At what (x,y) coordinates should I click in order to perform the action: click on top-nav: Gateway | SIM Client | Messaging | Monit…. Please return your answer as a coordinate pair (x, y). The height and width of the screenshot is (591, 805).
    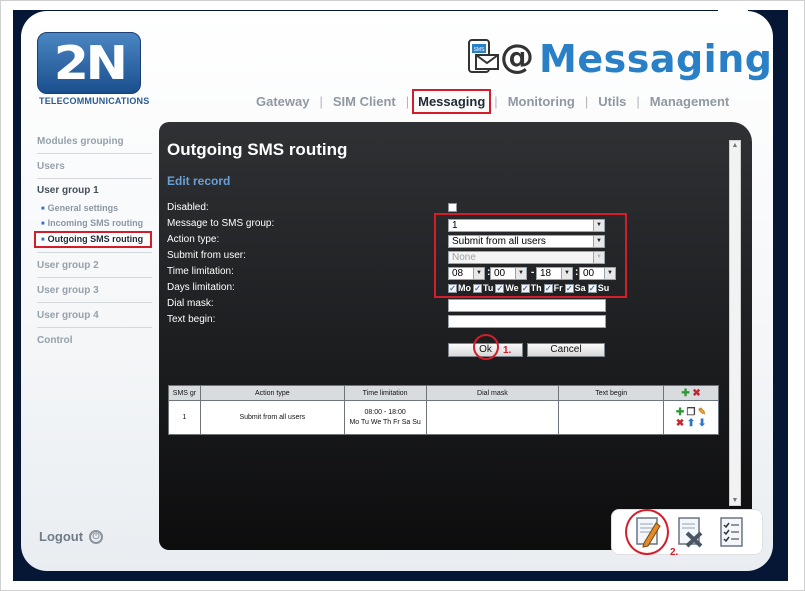
    Looking at the image, I should click on (492, 101).